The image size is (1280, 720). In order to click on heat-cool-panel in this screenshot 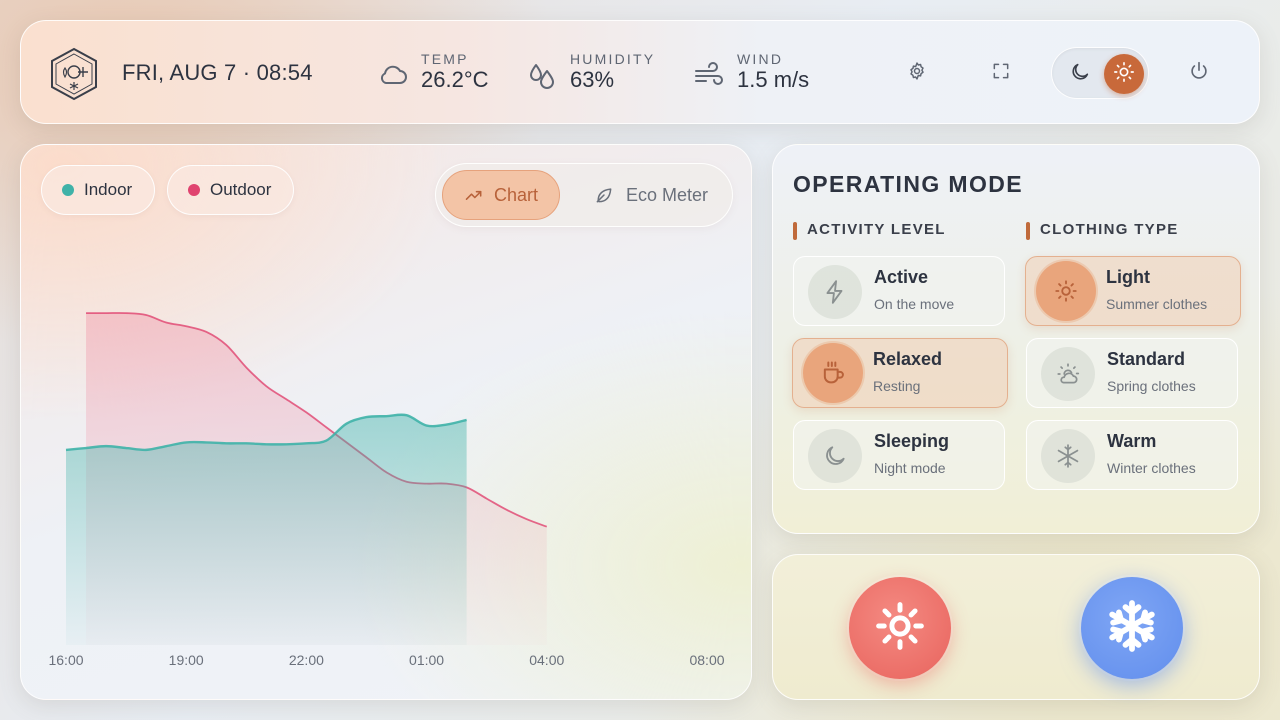, I will do `click(1016, 627)`.